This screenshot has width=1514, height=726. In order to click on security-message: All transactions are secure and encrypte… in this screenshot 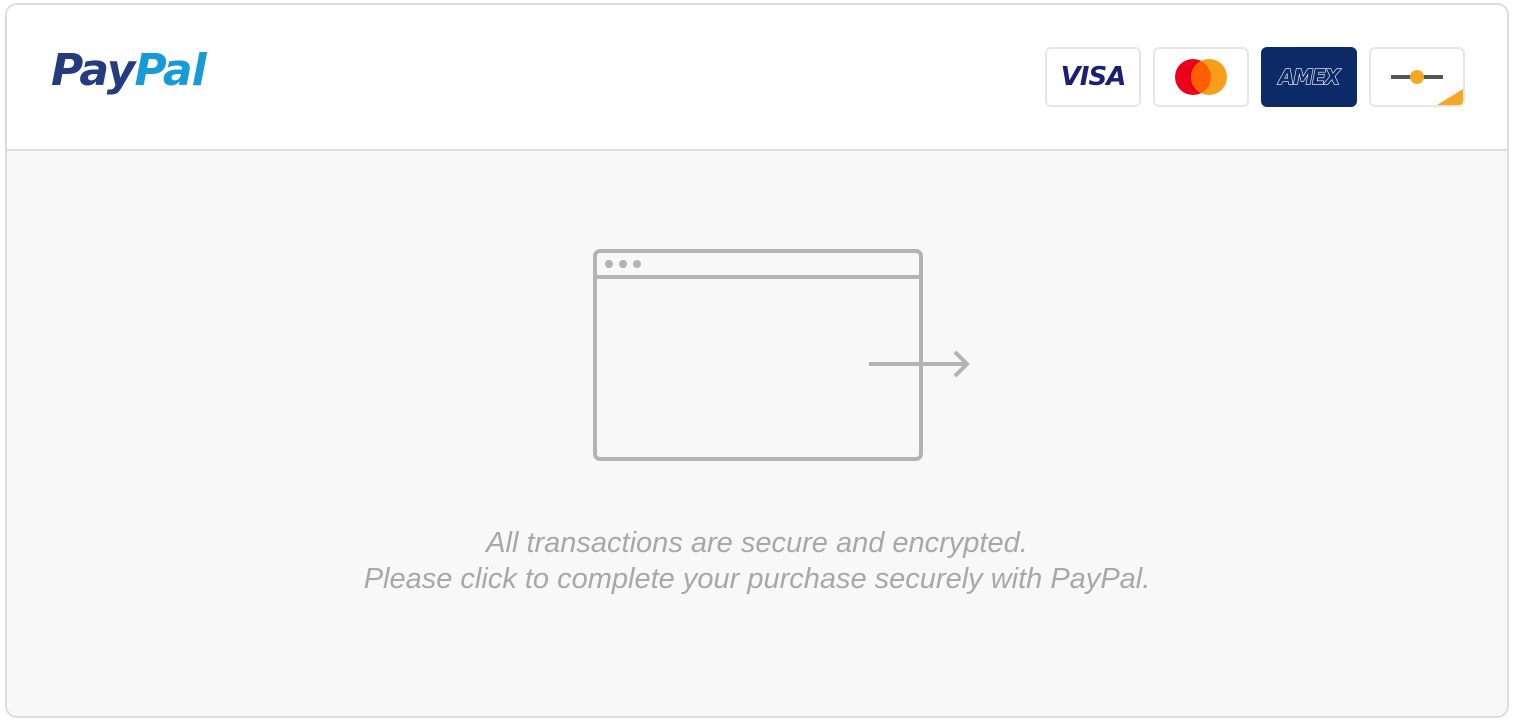, I will do `click(757, 561)`.